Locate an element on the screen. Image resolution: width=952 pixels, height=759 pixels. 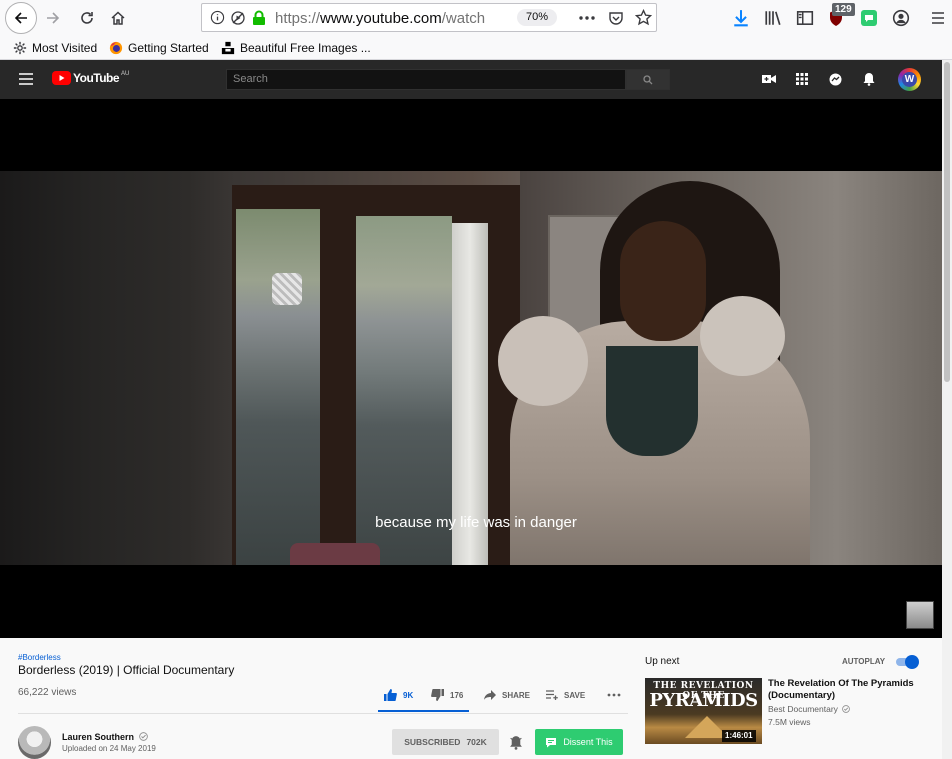
home-icon is located at coordinates (118, 18).